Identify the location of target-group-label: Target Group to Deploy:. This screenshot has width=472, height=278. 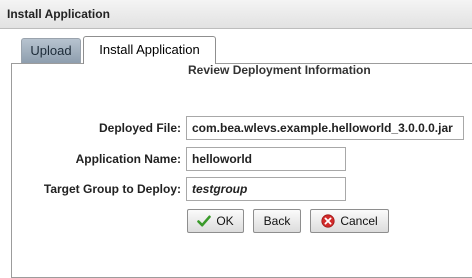
(112, 189).